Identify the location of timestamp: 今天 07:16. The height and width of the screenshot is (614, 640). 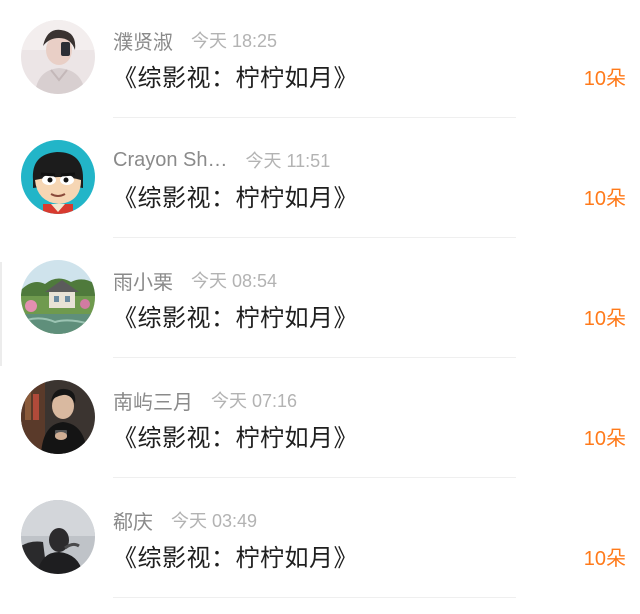
(254, 401).